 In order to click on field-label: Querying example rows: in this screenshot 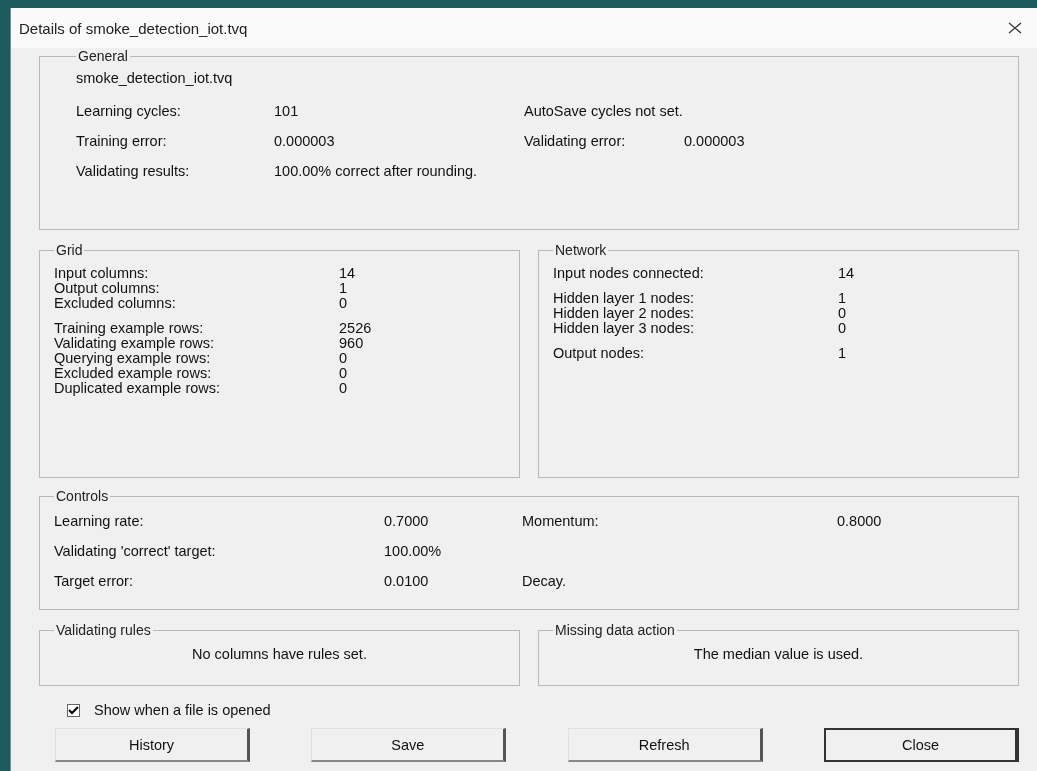, I will do `click(133, 358)`.